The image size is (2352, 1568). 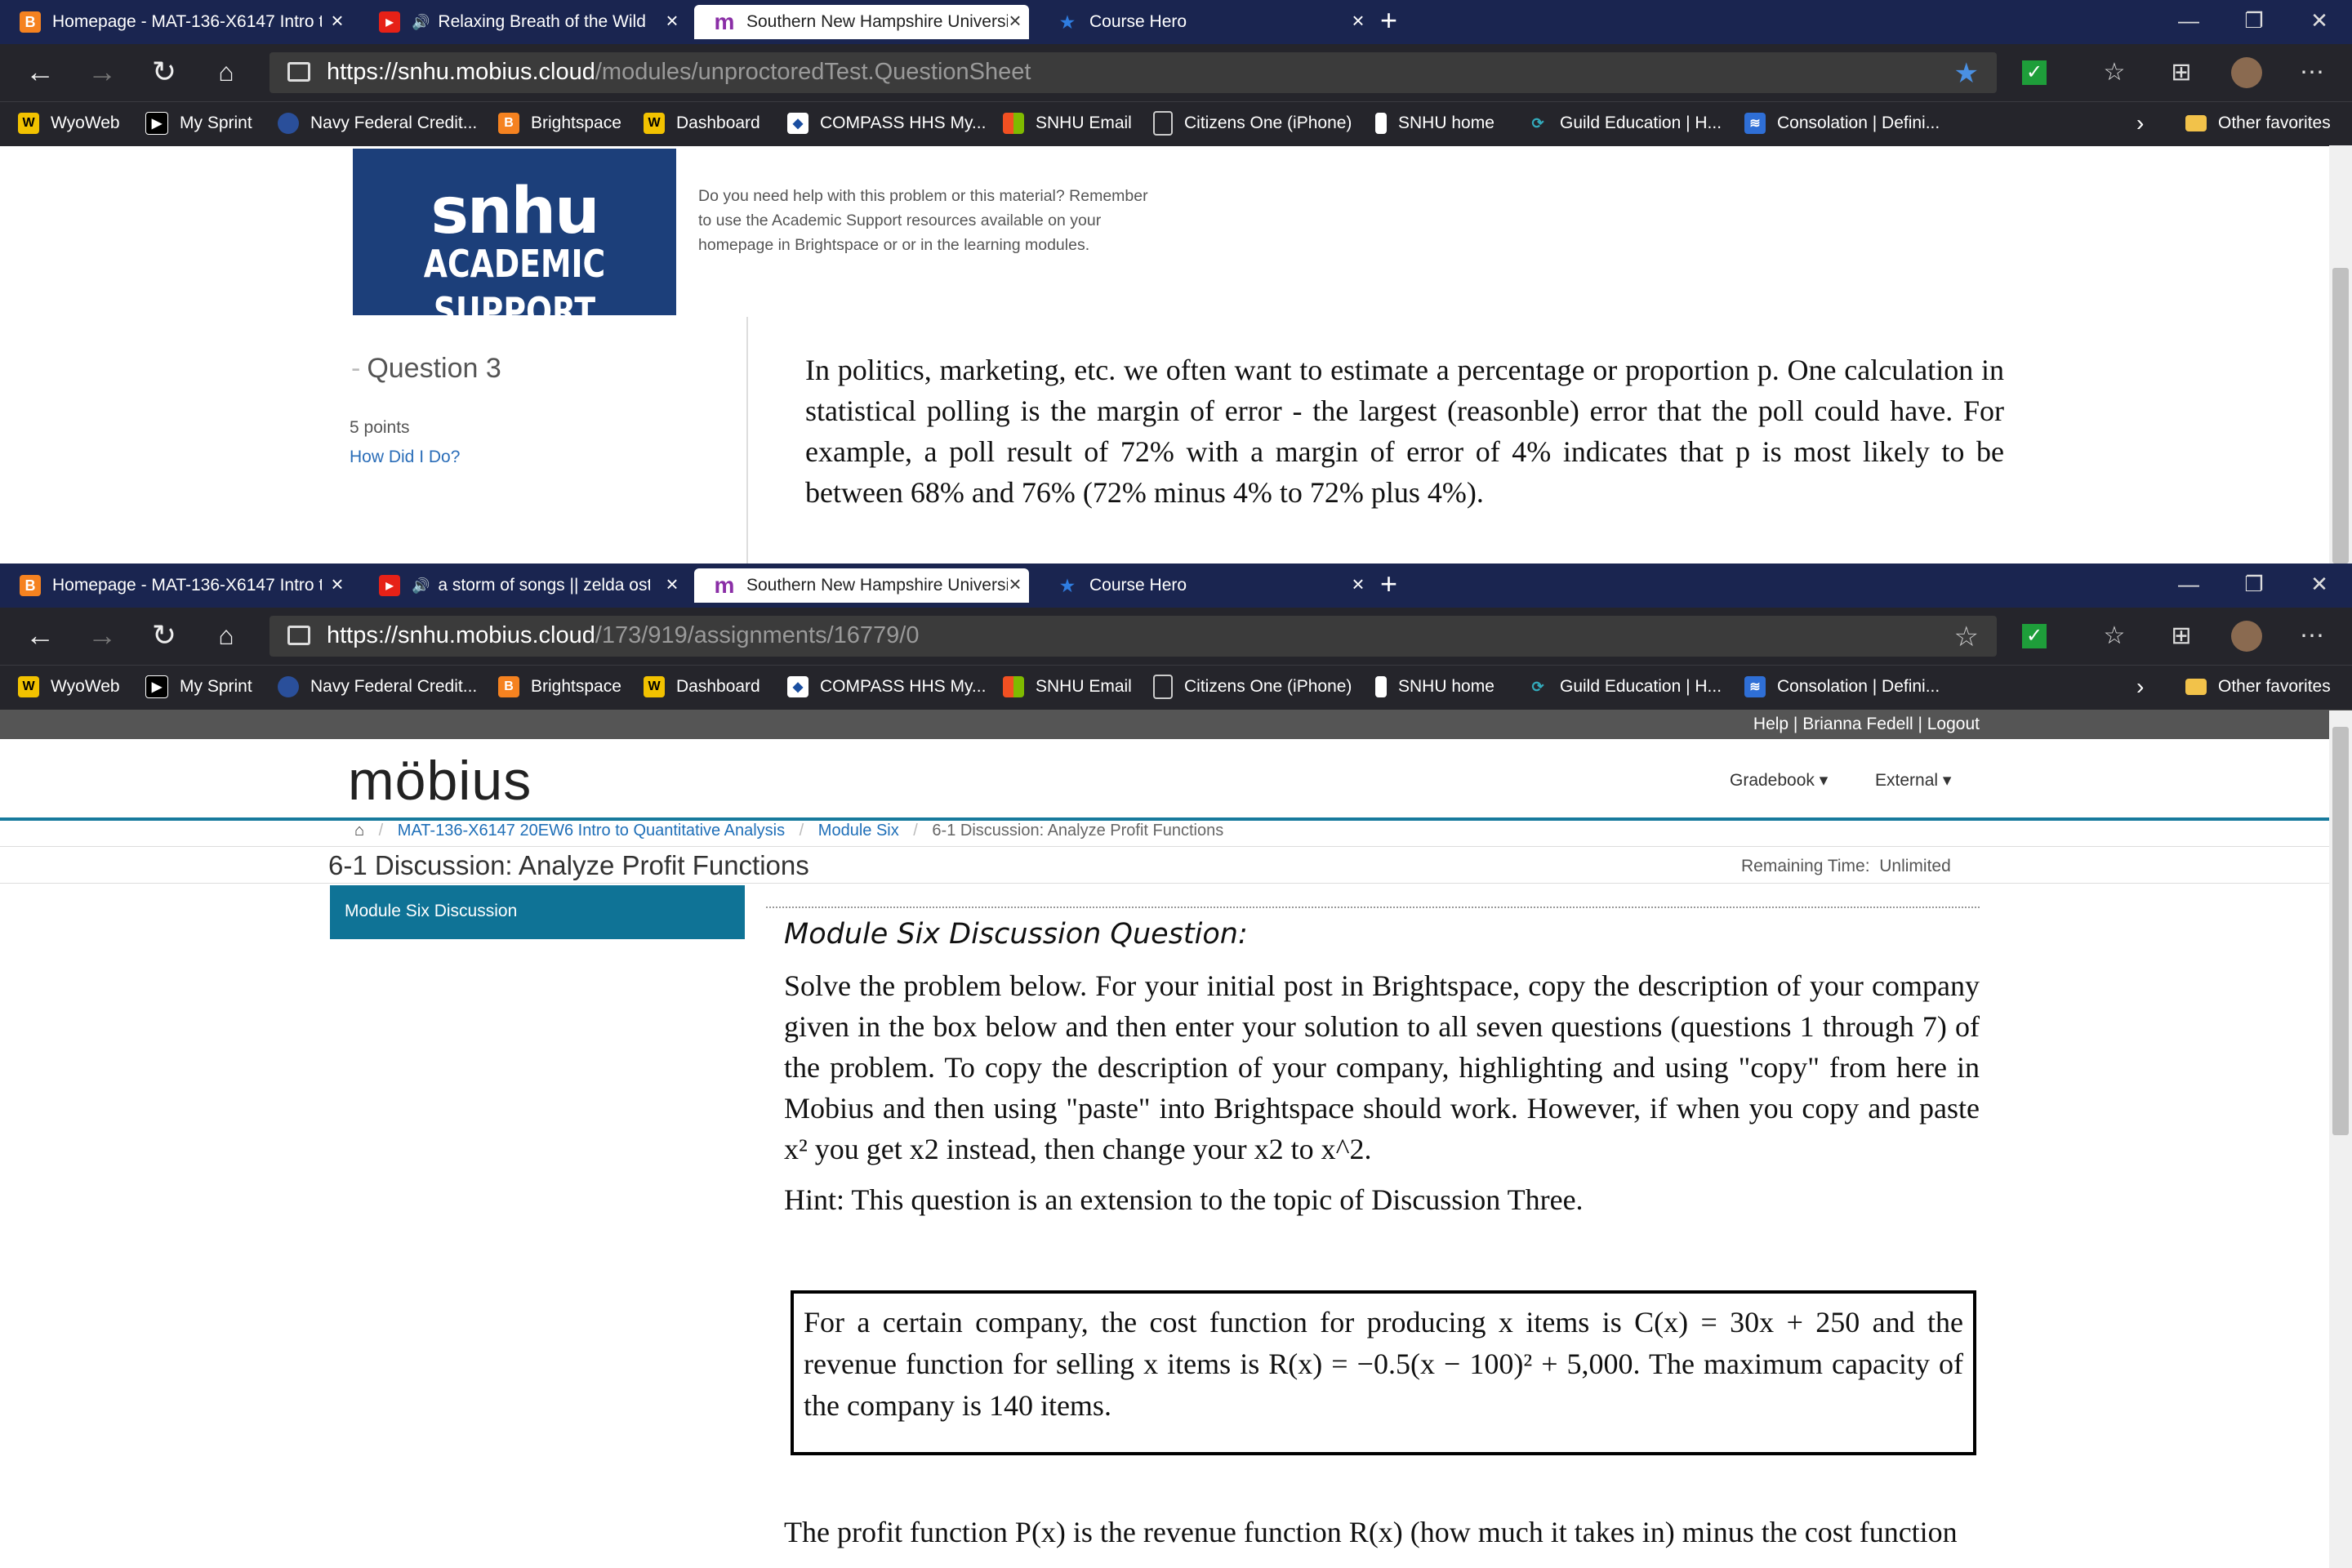 What do you see at coordinates (1866, 724) in the screenshot?
I see `user-links: Help | Brianna Fedell | Logout` at bounding box center [1866, 724].